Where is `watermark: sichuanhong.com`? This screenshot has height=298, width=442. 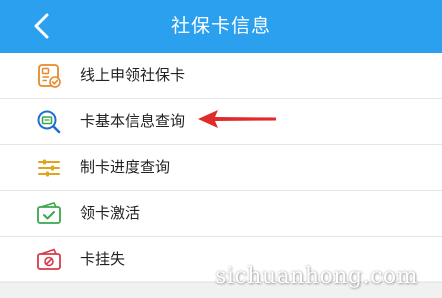
watermark: sichuanhong.com is located at coordinates (316, 276).